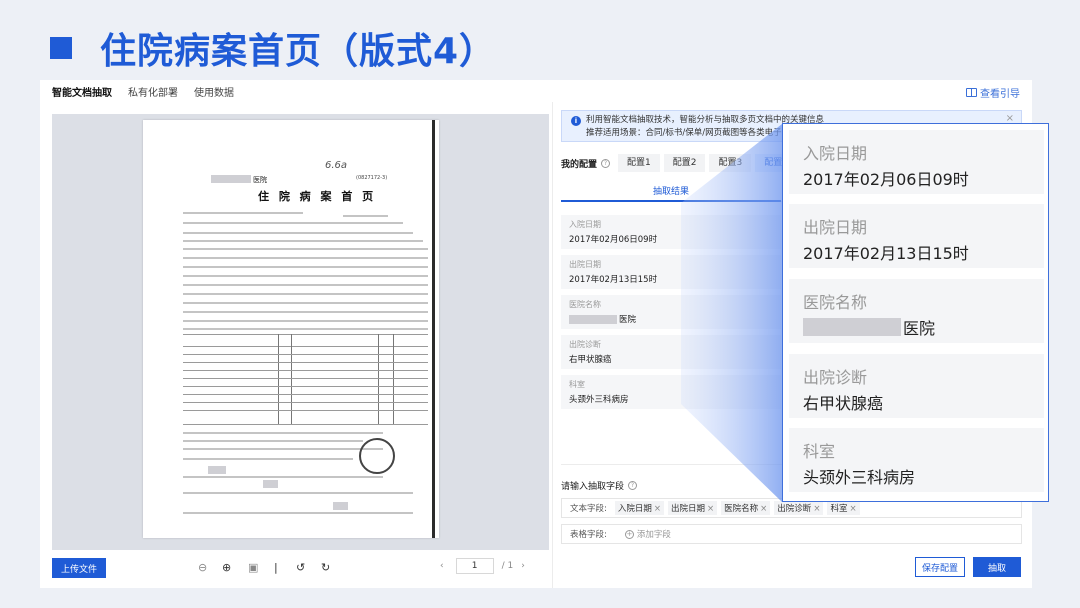  What do you see at coordinates (839, 509) in the screenshot?
I see `tag-label: 科室` at bounding box center [839, 509].